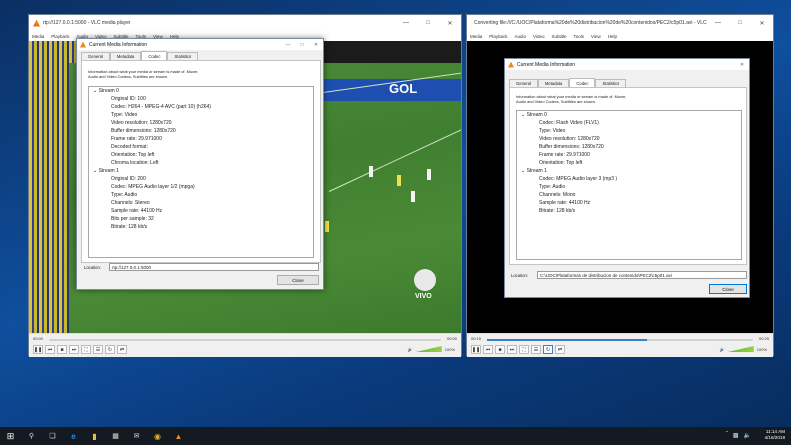 This screenshot has width=791, height=445. I want to click on tree-property: Original ID: 200, so click(128, 179).